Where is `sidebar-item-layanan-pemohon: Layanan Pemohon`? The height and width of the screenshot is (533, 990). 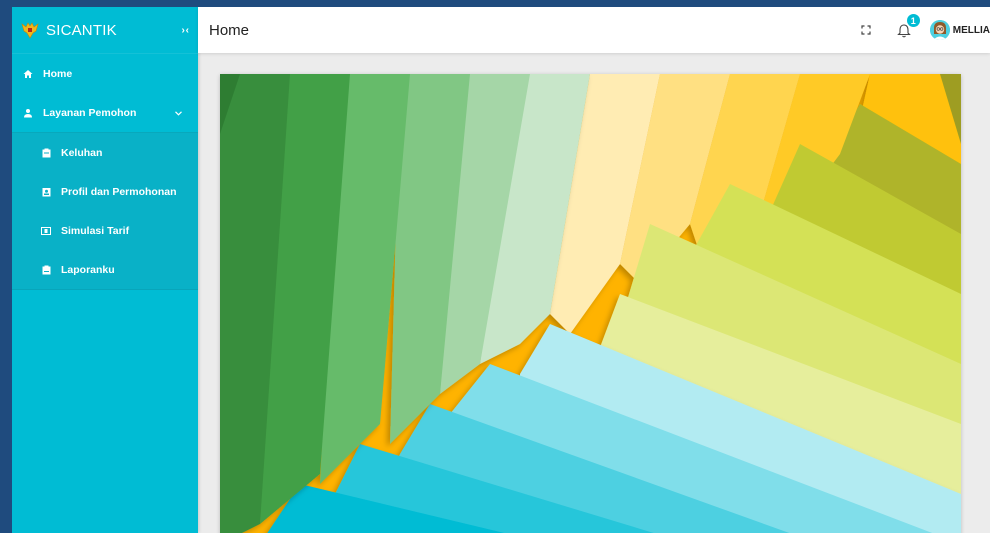 sidebar-item-layanan-pemohon: Layanan Pemohon is located at coordinates (105, 112).